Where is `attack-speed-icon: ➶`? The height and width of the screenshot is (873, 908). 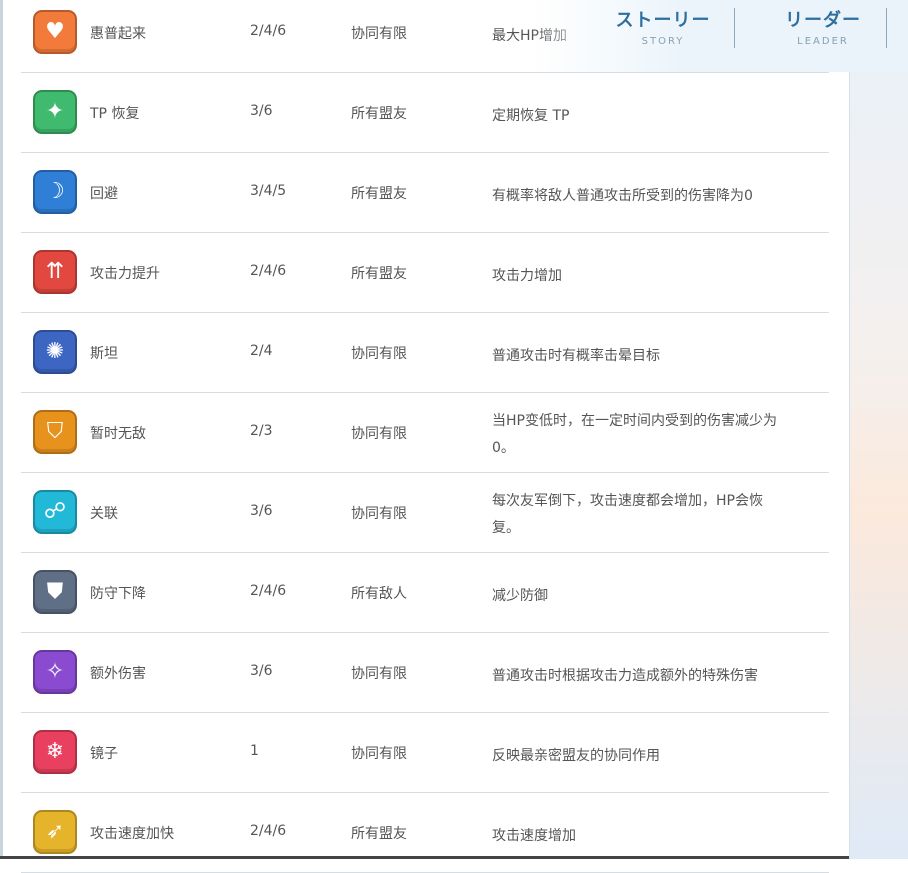
attack-speed-icon: ➶ is located at coordinates (55, 832).